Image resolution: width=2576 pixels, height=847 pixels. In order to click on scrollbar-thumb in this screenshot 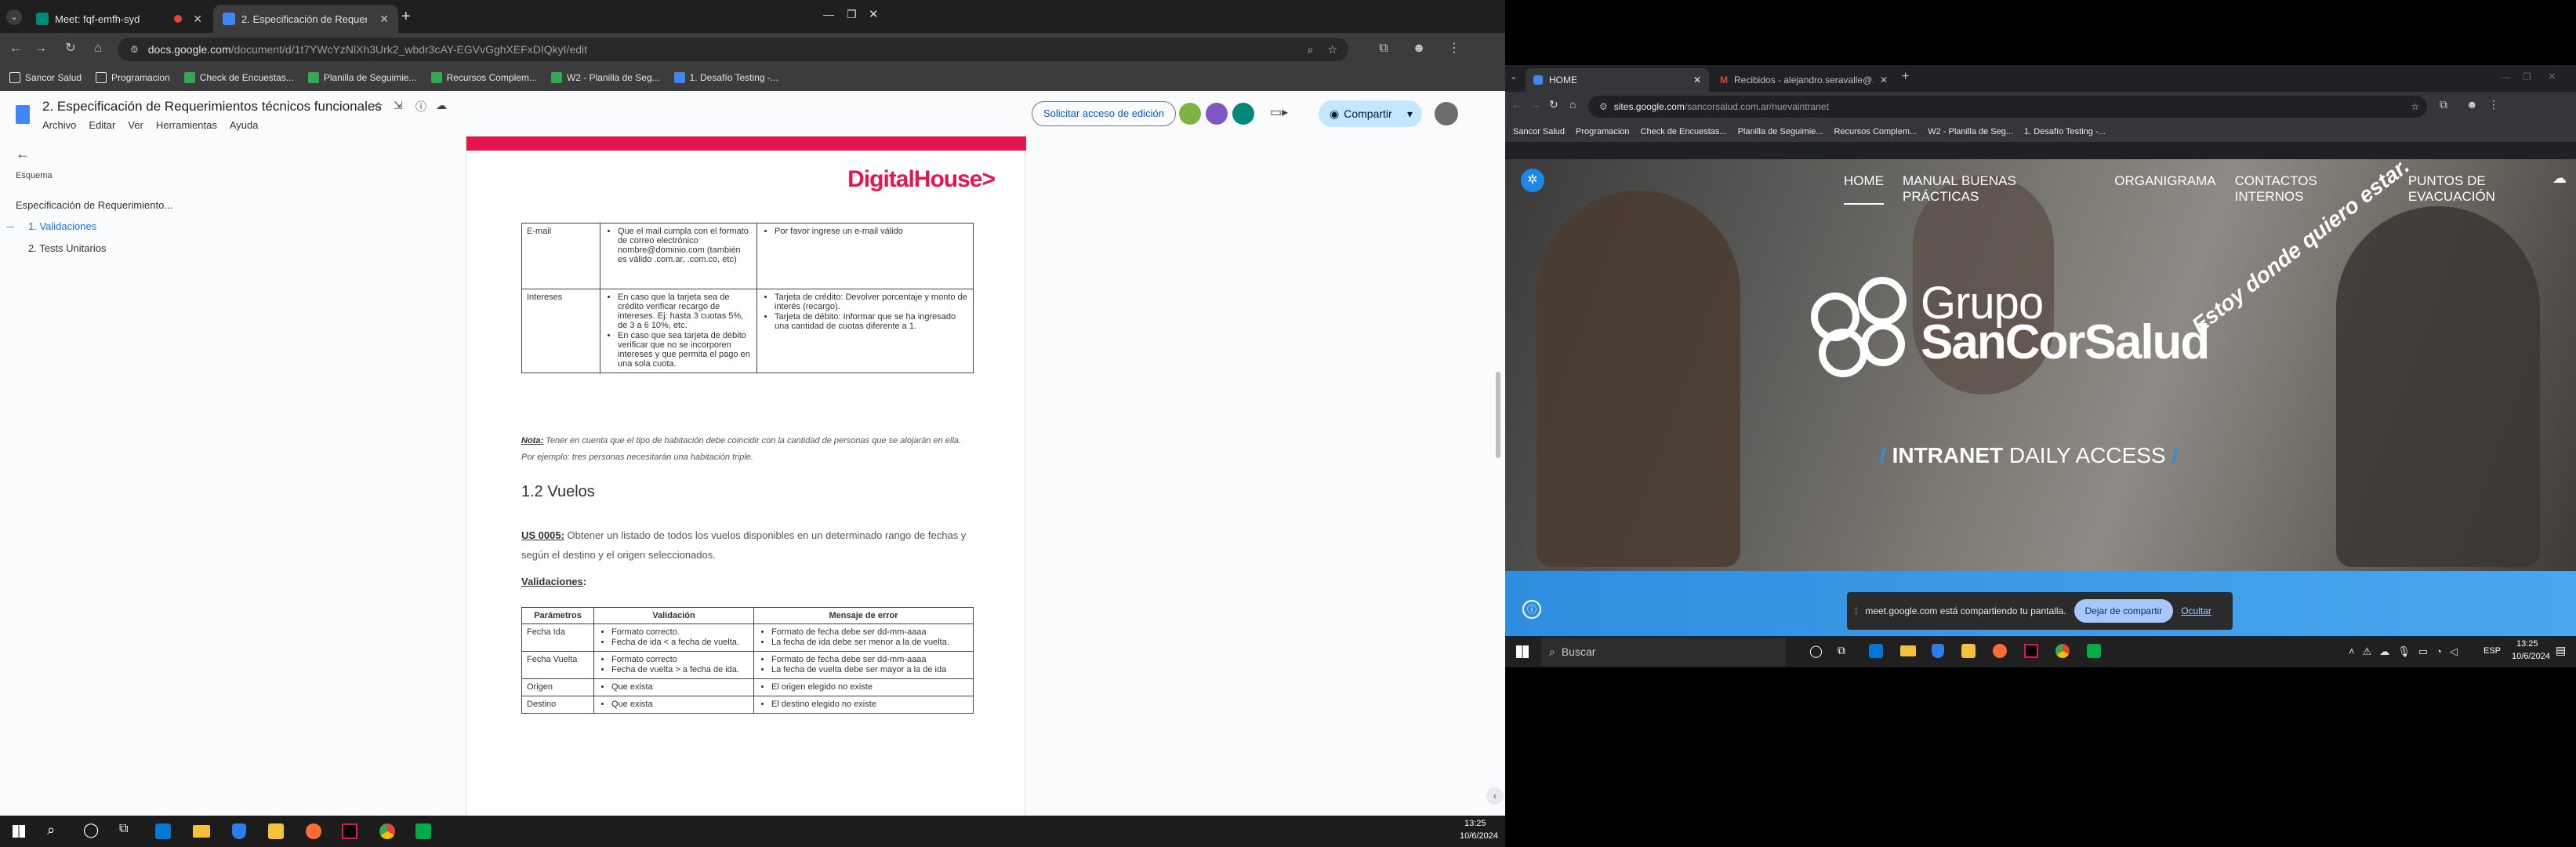, I will do `click(1498, 415)`.